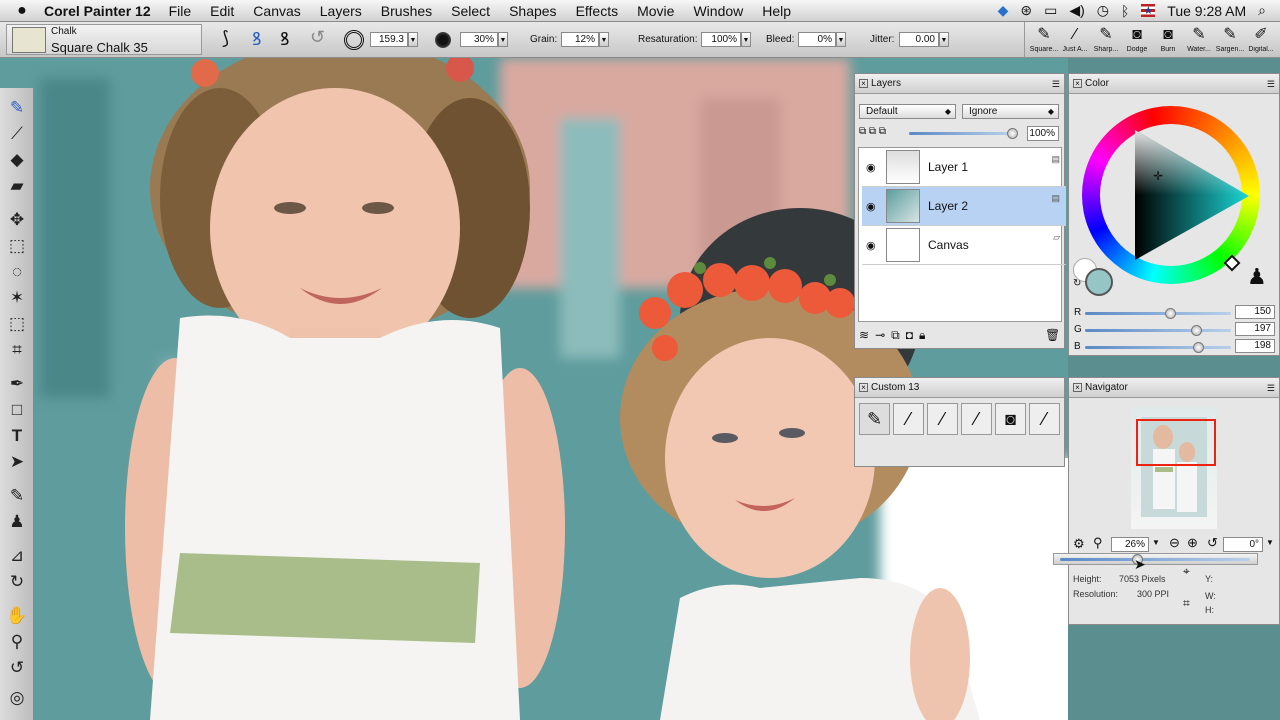 The image size is (1280, 720). What do you see at coordinates (17, 582) in the screenshot?
I see `mirror-tool-icon: ↻` at bounding box center [17, 582].